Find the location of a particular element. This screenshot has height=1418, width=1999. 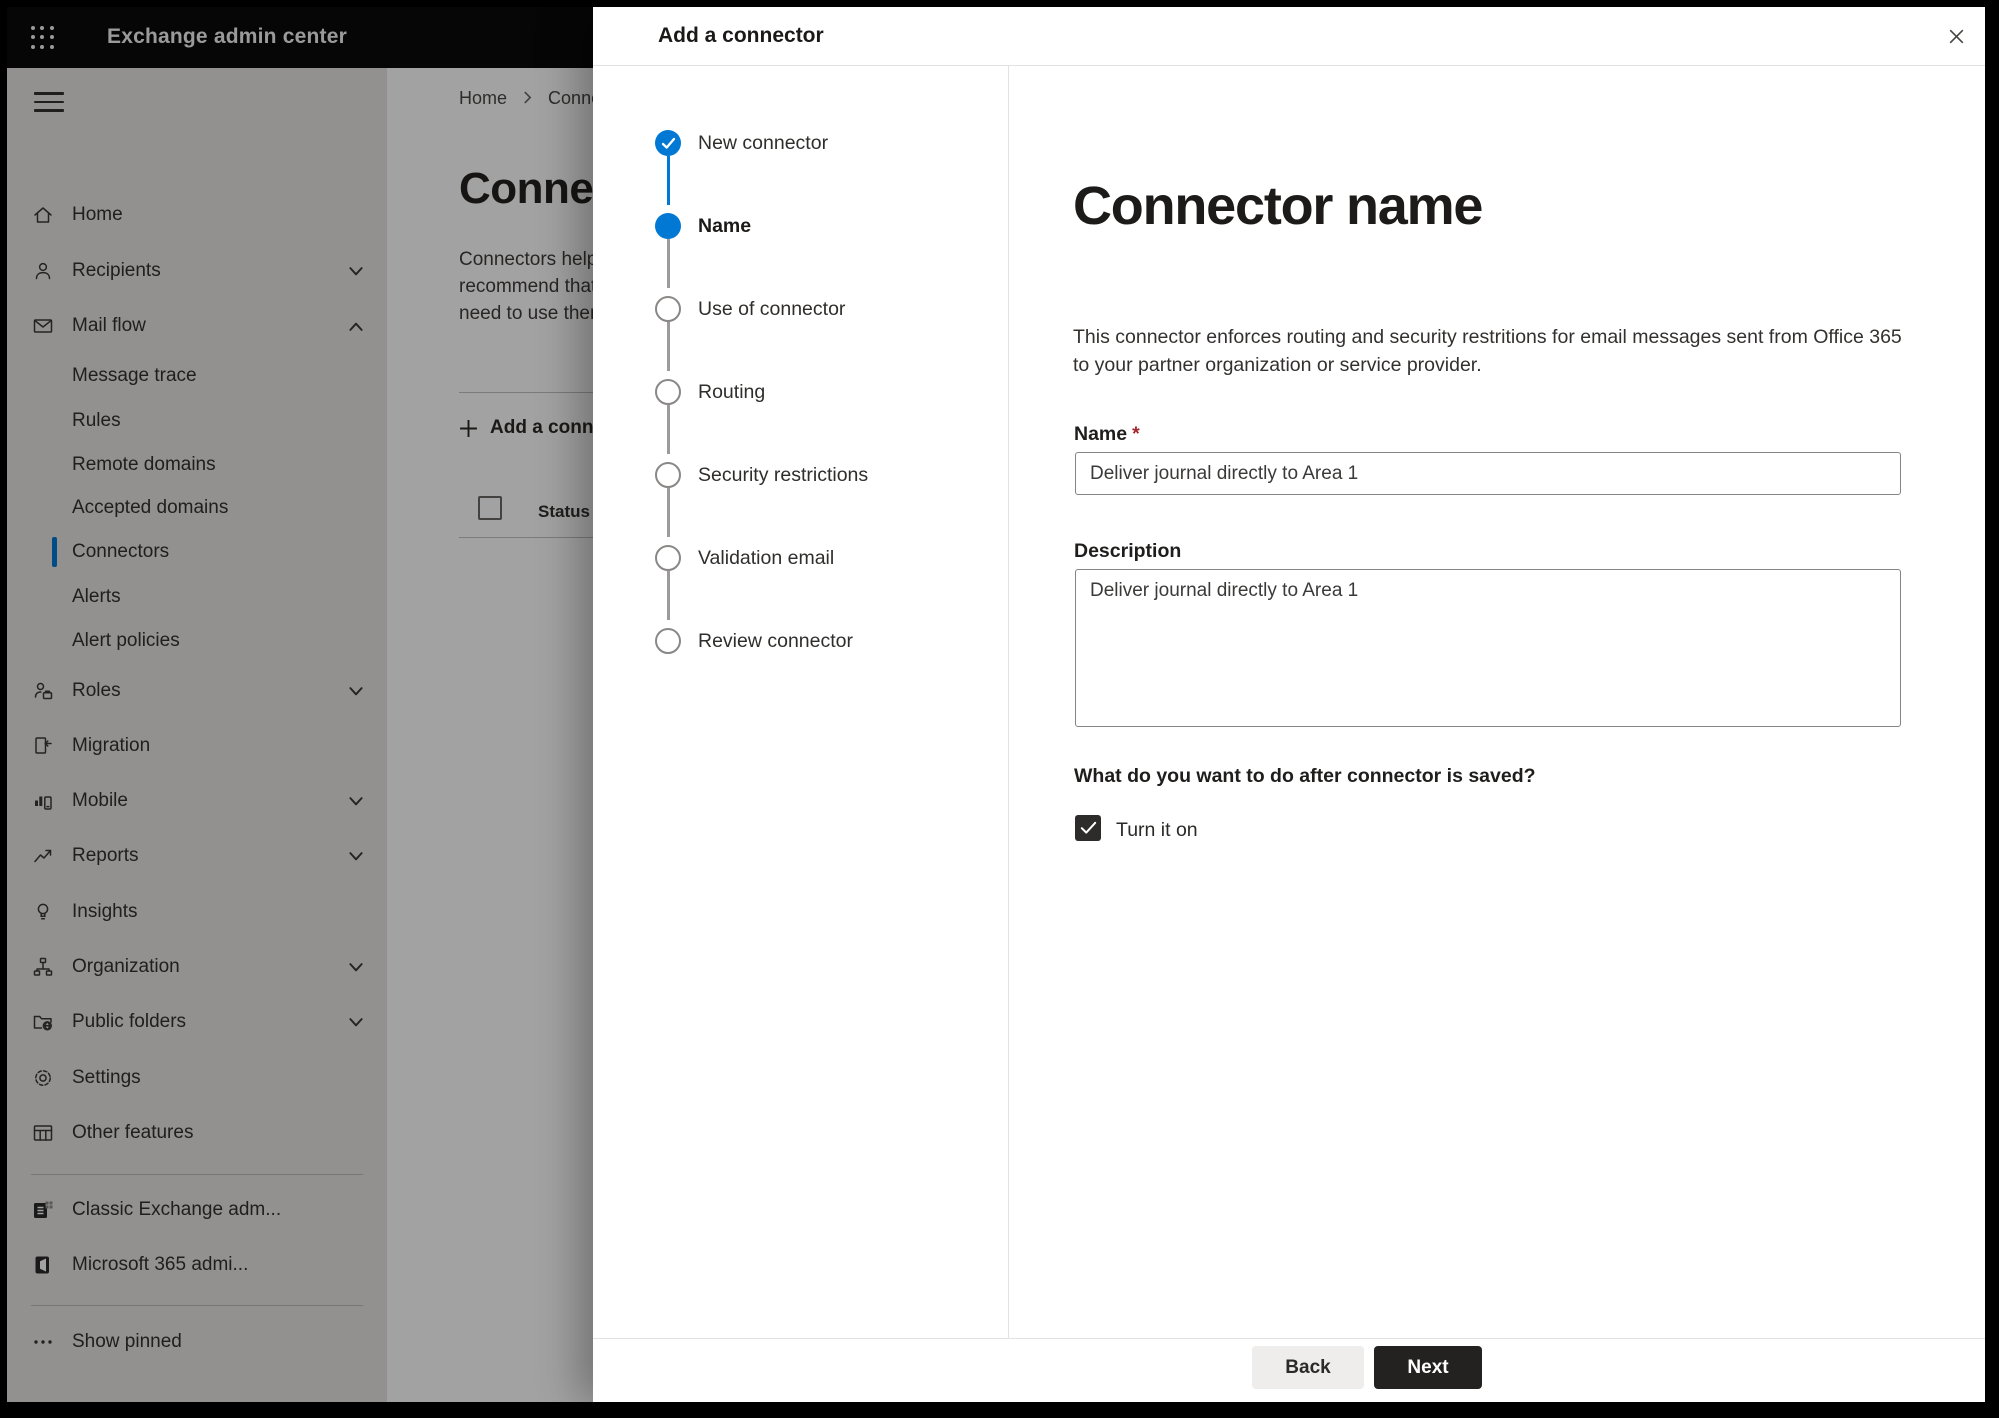

turn-it-on-checkbox is located at coordinates (1088, 828).